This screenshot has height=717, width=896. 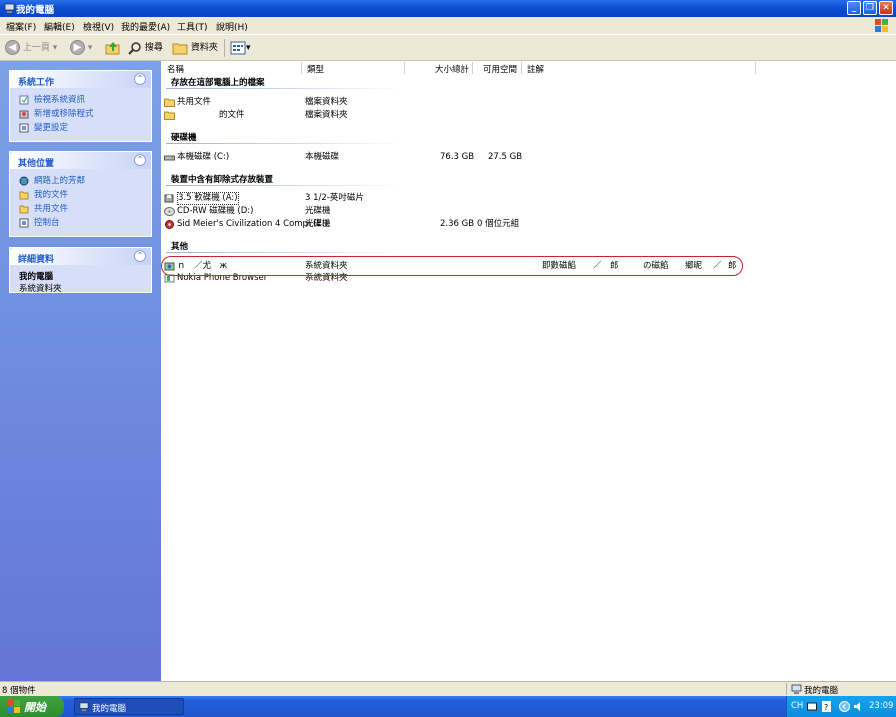 What do you see at coordinates (452, 266) in the screenshot?
I see `highlight-annotation` at bounding box center [452, 266].